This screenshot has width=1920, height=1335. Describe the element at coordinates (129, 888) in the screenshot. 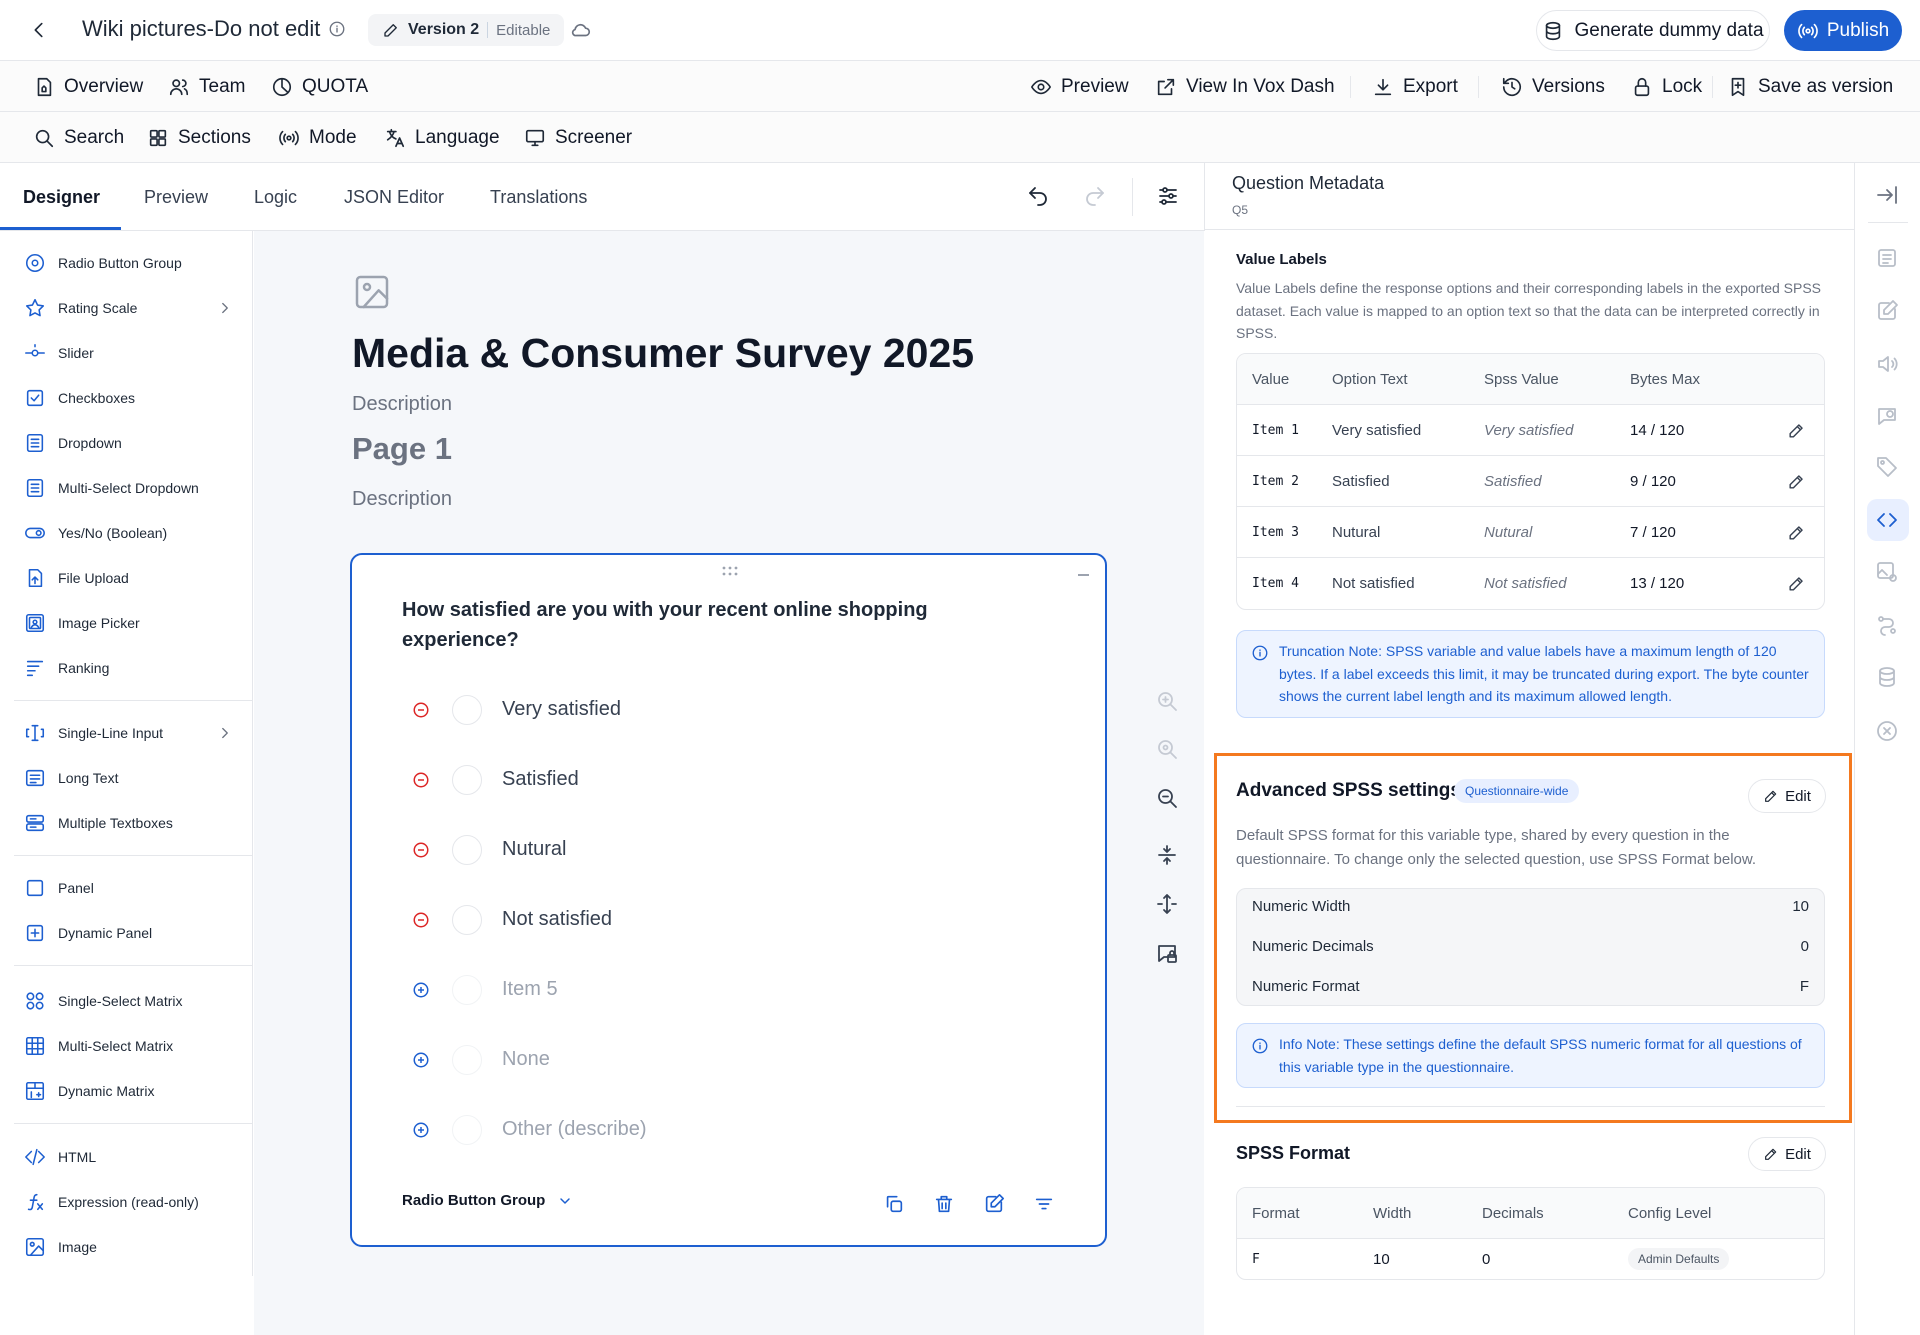

I see `tool-panel: Panel` at that location.